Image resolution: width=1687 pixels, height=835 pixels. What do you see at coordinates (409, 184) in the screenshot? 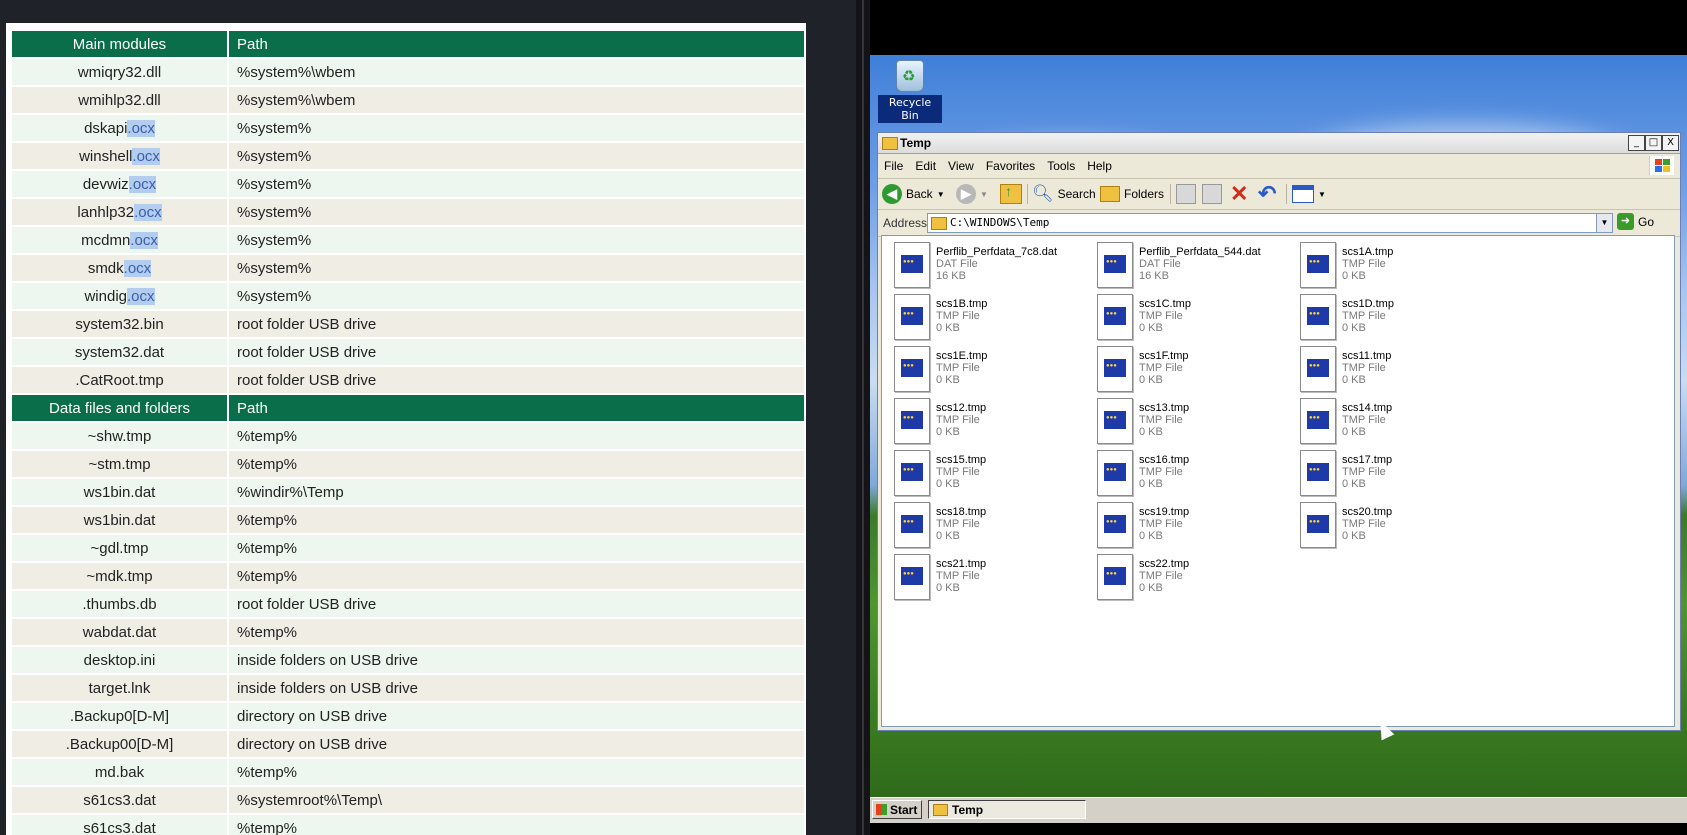
I see `table-row: devwiz.ocx %system%` at bounding box center [409, 184].